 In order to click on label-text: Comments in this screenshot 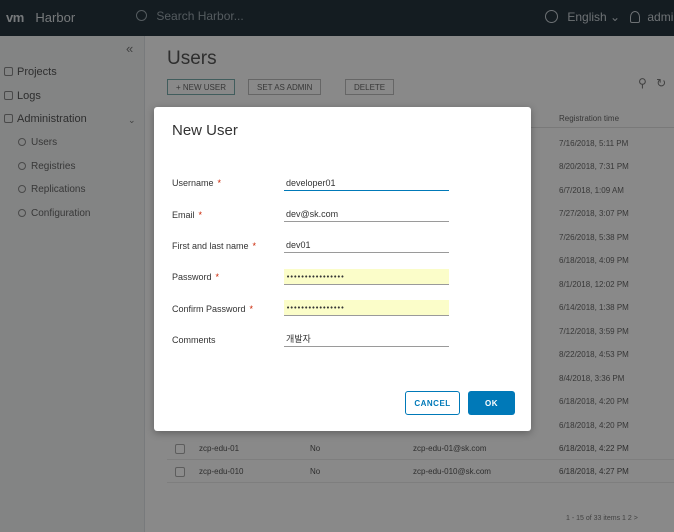, I will do `click(194, 340)`.